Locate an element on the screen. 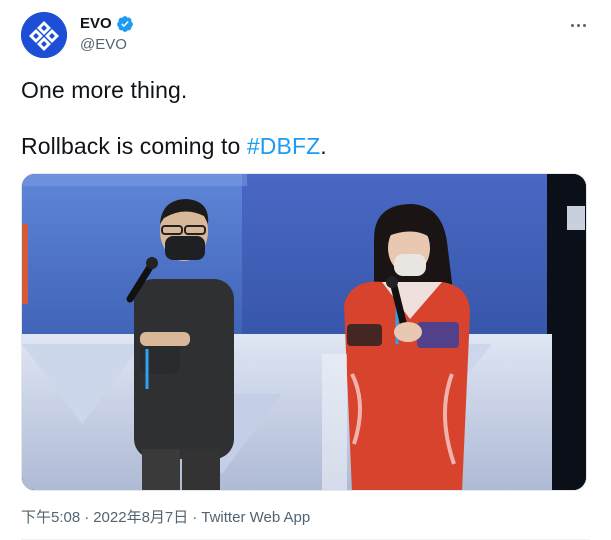 The image size is (611, 540). tweet-time: 下午5:08 is located at coordinates (50, 518).